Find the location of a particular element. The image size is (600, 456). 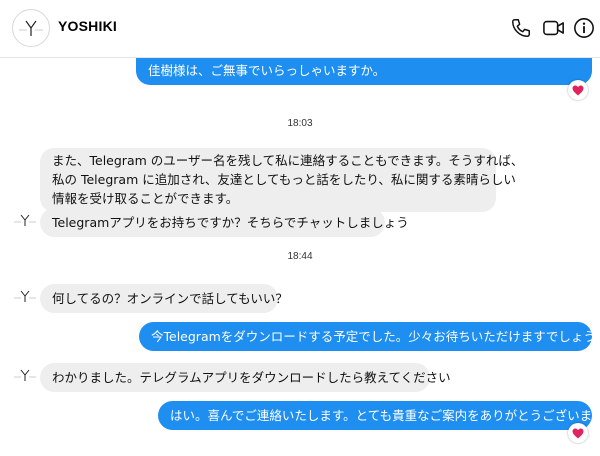

avatar is located at coordinates (31, 28).